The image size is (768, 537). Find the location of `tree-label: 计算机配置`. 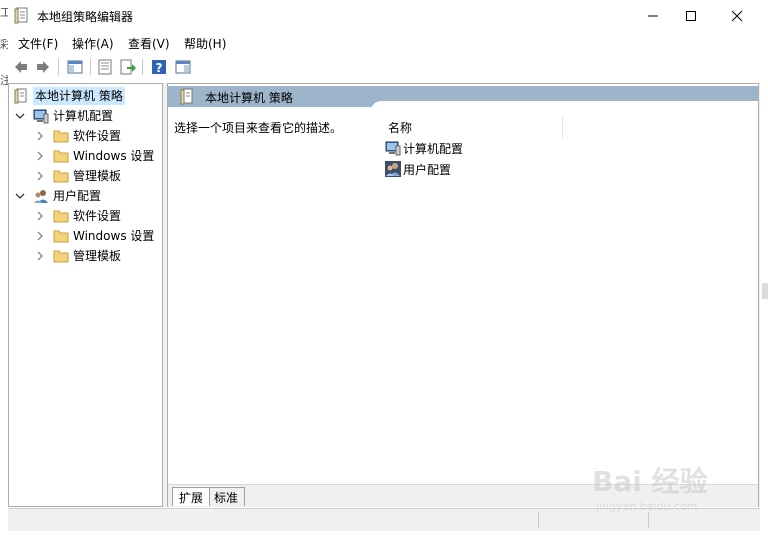

tree-label: 计算机配置 is located at coordinates (83, 116).